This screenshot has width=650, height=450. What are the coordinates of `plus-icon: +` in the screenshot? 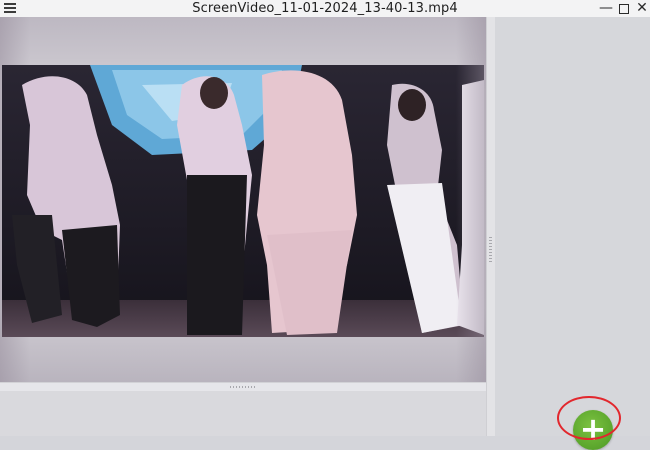 It's located at (593, 429).